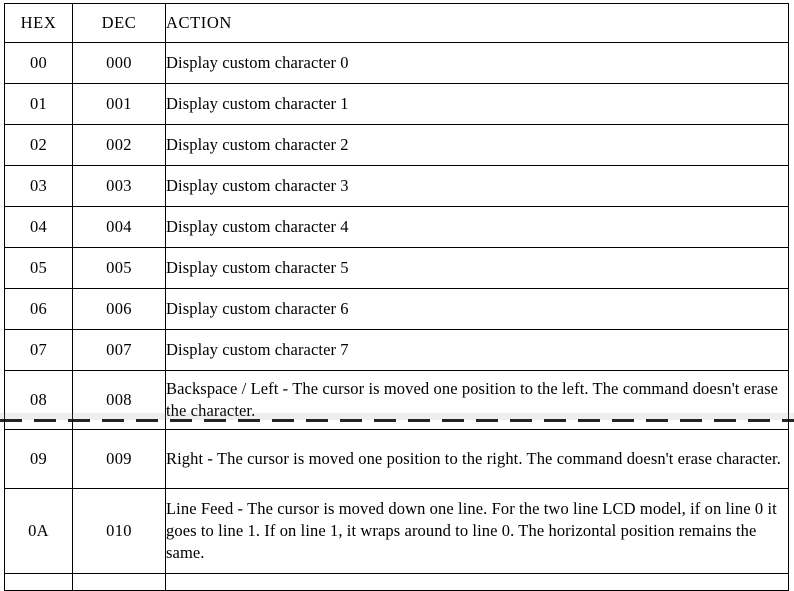 The width and height of the screenshot is (794, 591). Describe the element at coordinates (477, 23) in the screenshot. I see `column-header-action: ACTION` at that location.